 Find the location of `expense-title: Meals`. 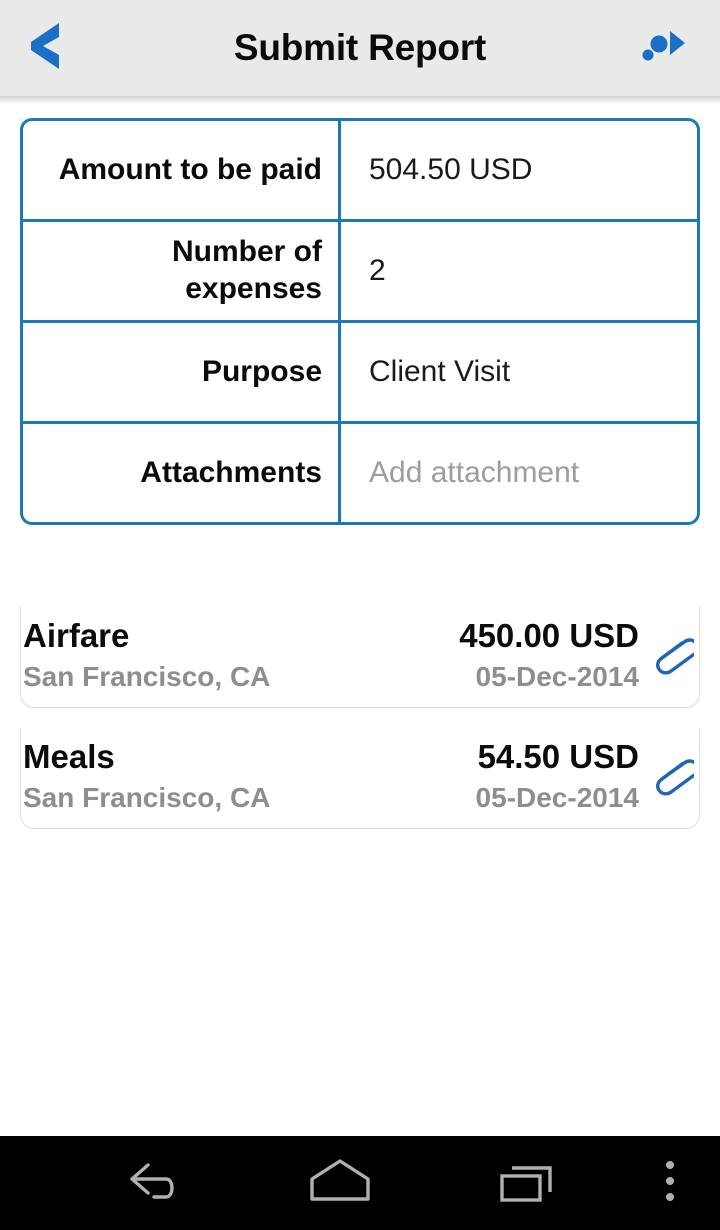

expense-title: Meals is located at coordinates (69, 756).